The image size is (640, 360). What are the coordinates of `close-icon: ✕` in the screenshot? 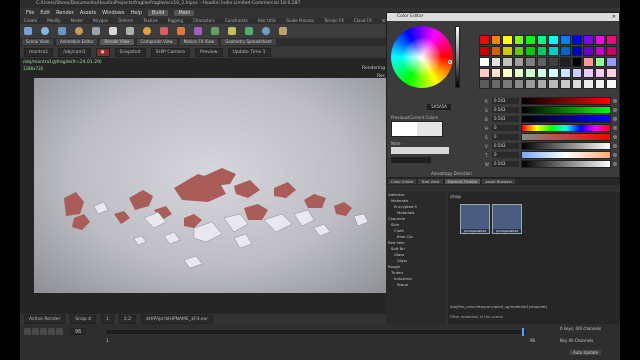 It's located at (614, 17).